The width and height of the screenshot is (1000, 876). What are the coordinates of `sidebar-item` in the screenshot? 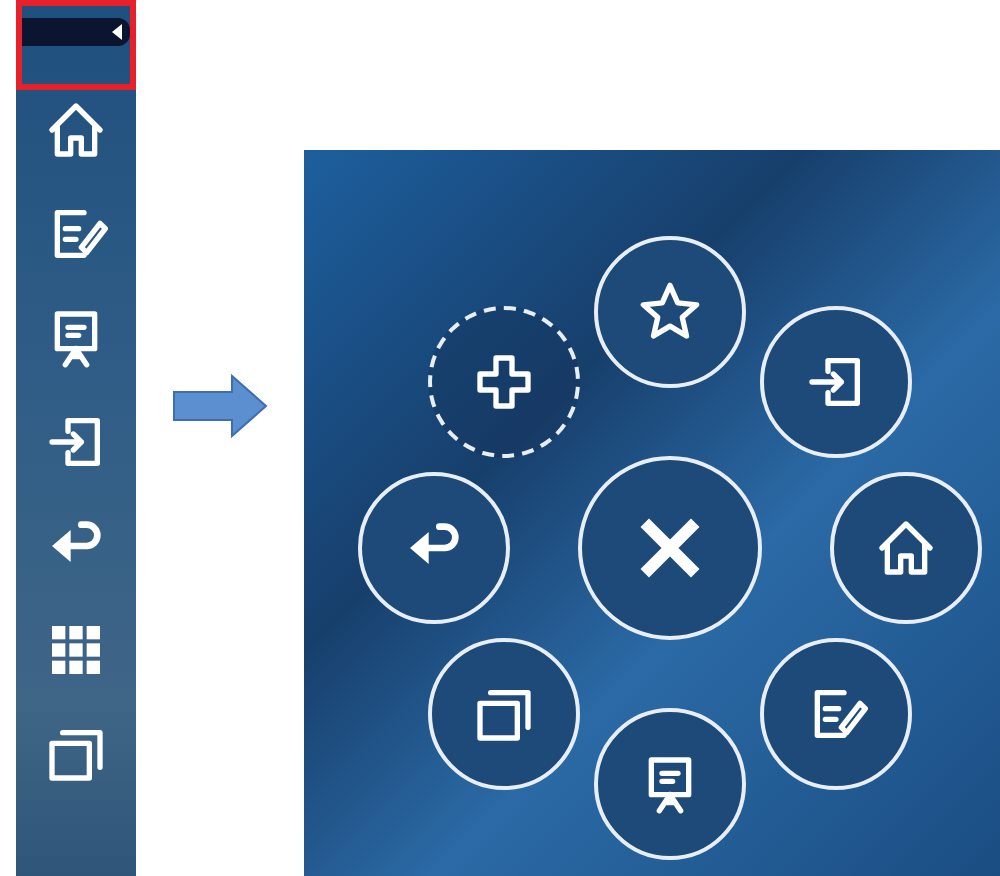 It's located at (76, 130).